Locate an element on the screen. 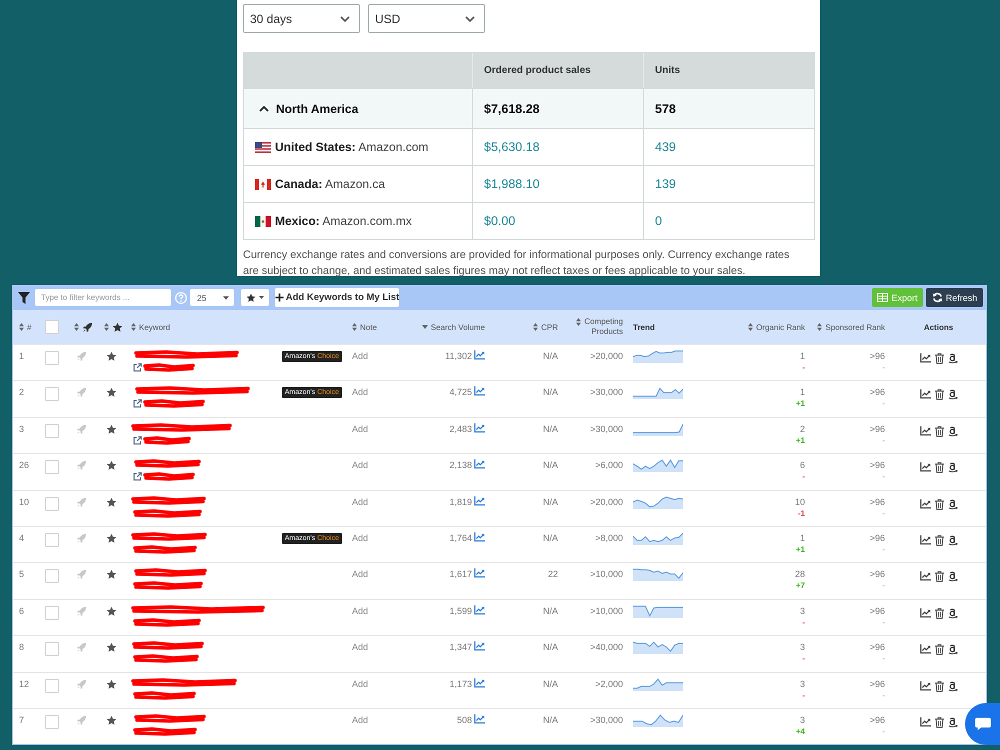  column-header: Keyword is located at coordinates (150, 327).